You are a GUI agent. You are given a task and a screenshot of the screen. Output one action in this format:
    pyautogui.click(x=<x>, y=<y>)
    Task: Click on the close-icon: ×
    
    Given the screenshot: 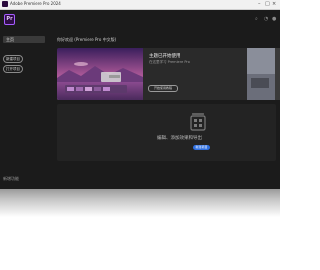 What is the action you would take?
    pyautogui.click(x=274, y=4)
    